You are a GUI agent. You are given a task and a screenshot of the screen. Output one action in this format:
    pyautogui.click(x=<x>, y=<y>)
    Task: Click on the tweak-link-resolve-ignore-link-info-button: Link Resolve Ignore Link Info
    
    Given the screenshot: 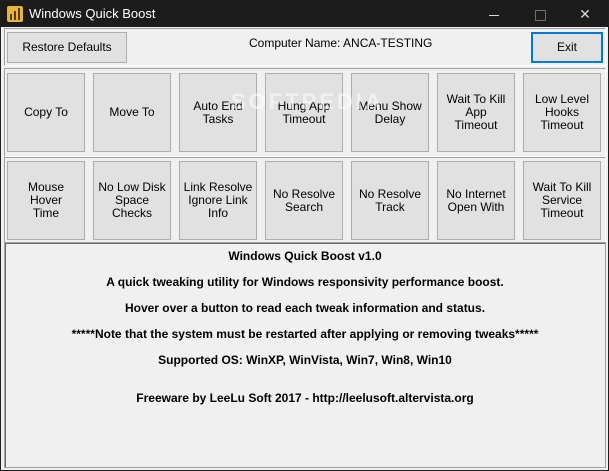 What is the action you would take?
    pyautogui.click(x=218, y=200)
    